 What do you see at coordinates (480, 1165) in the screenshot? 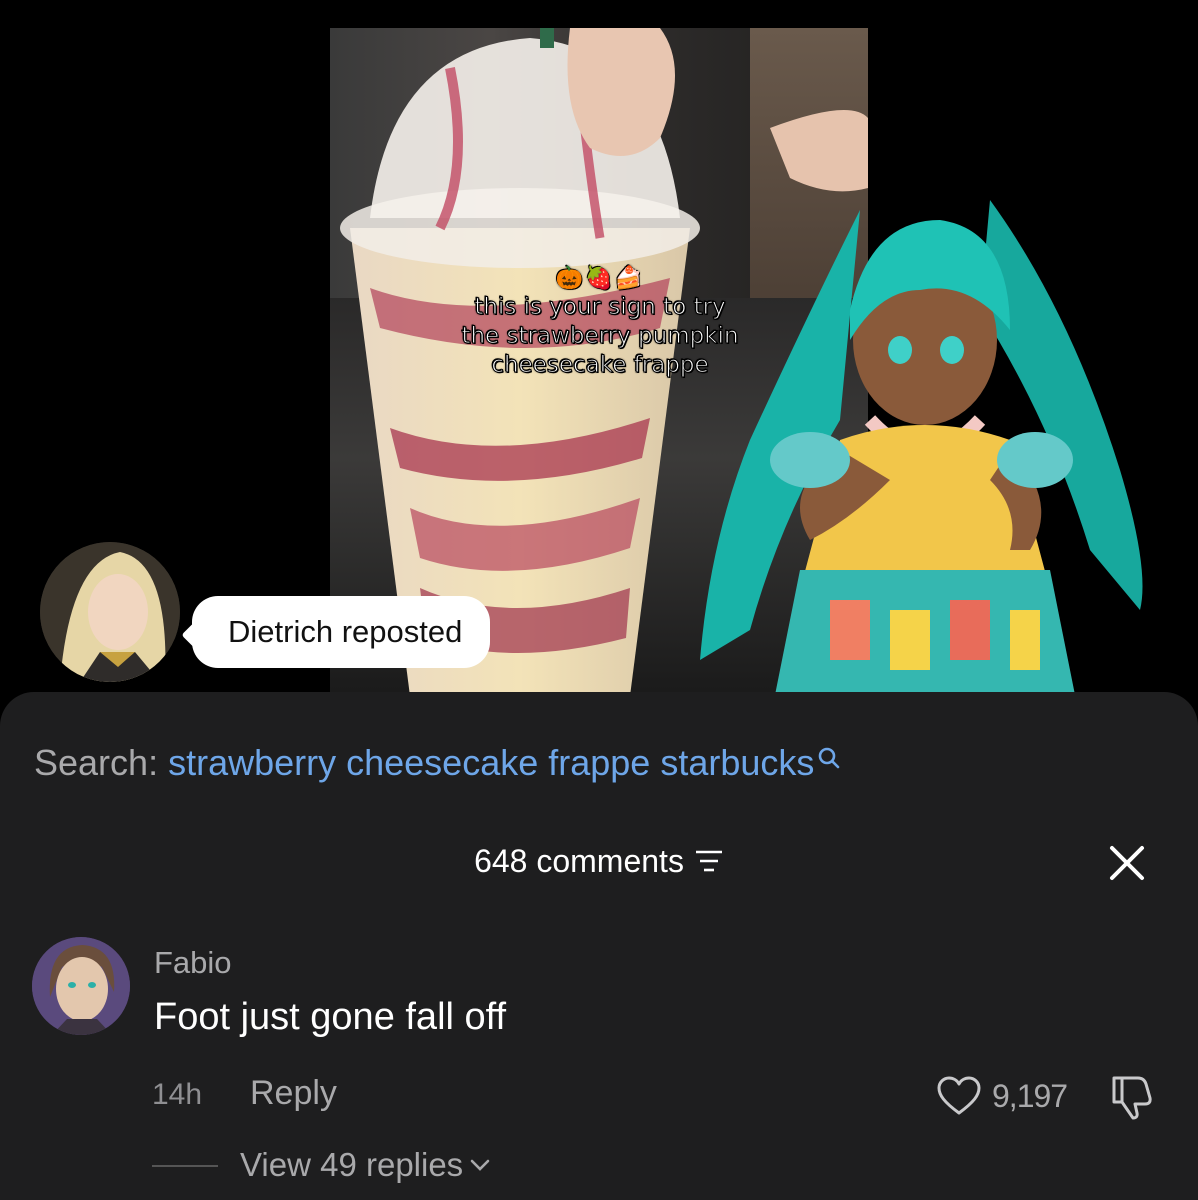
I see `chevron-down-icon` at bounding box center [480, 1165].